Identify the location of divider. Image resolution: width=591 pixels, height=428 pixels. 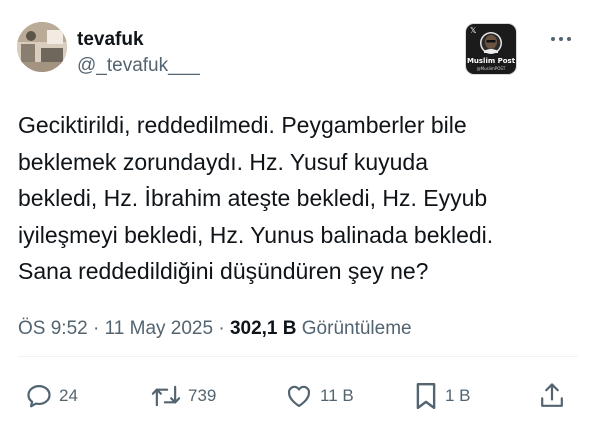
(298, 356).